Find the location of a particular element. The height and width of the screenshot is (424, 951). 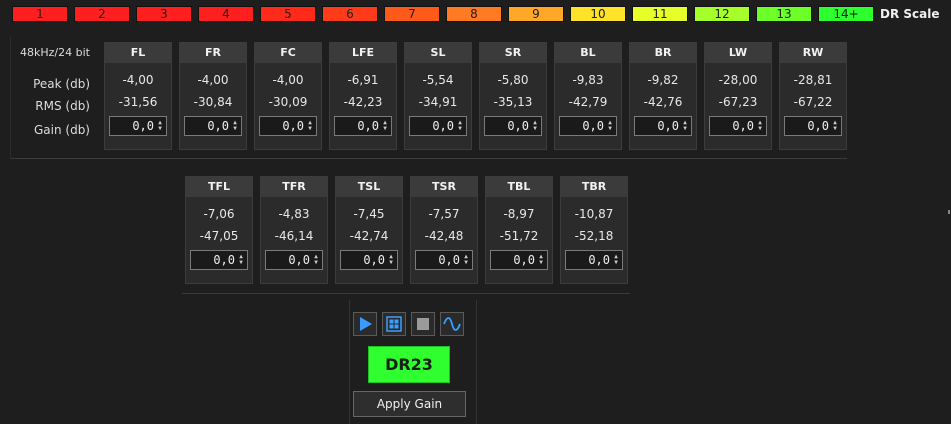

peak-value: -4,83 is located at coordinates (294, 214).